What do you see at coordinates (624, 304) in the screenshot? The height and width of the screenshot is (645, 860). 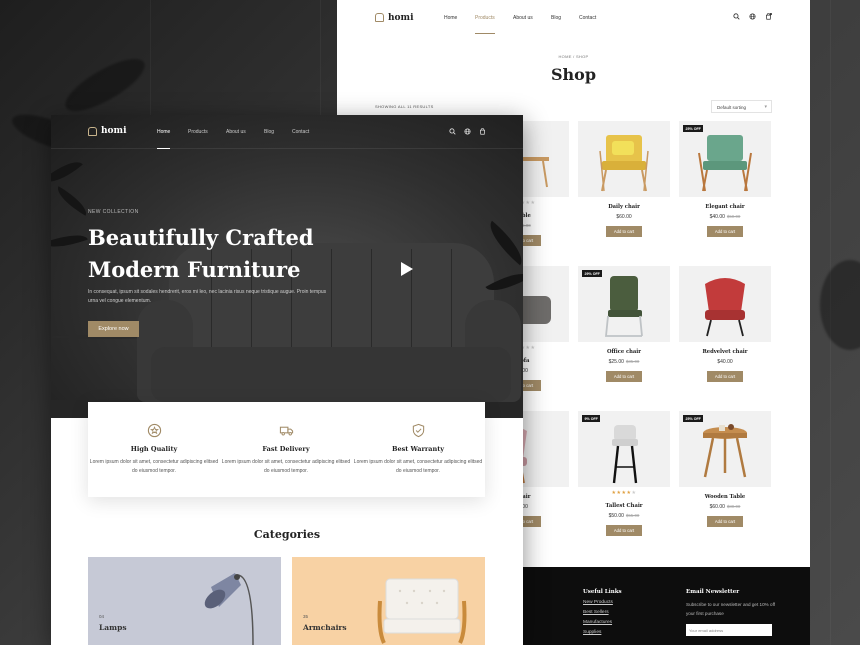 I see `product-image: 29% OFF` at bounding box center [624, 304].